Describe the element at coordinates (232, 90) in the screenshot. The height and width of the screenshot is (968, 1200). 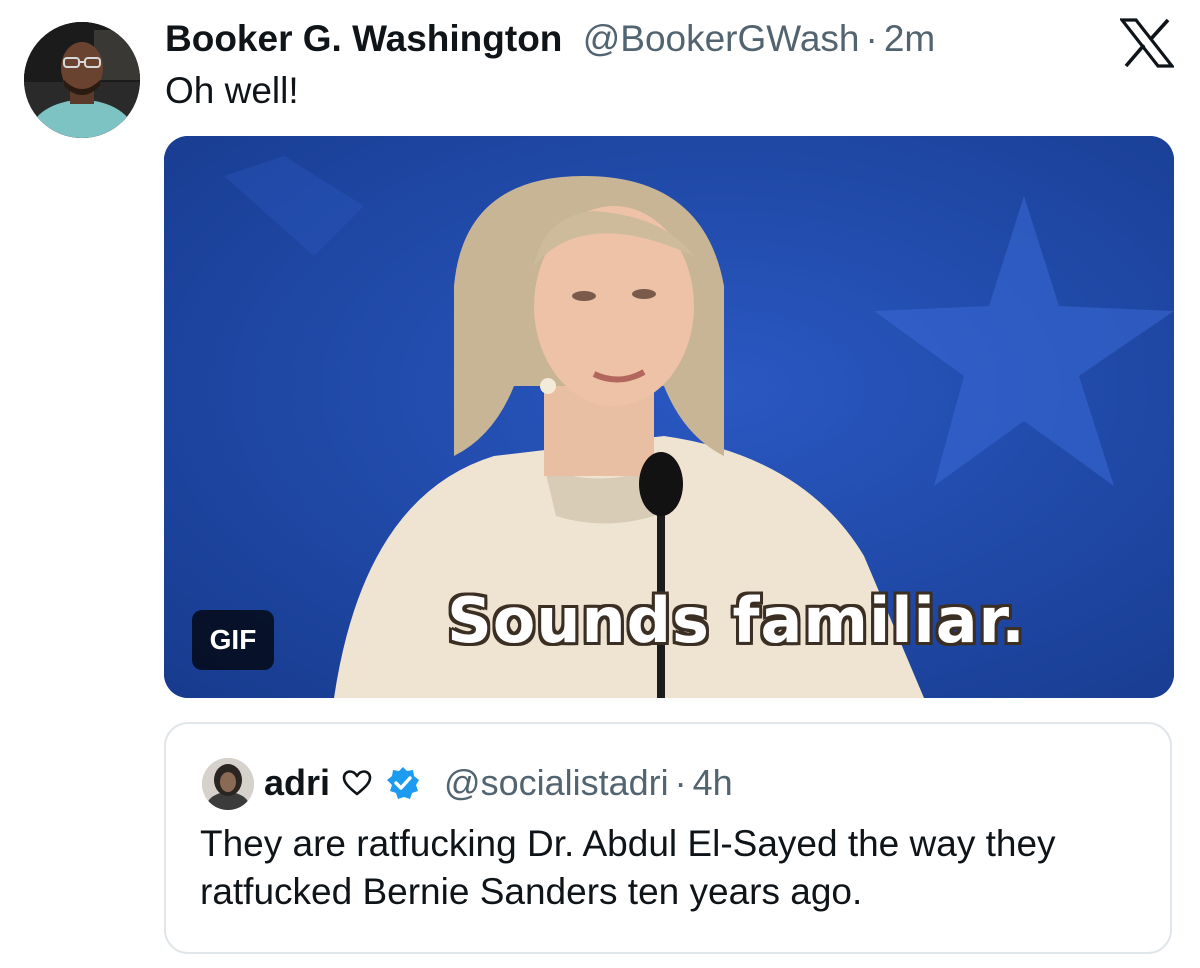
I see `tweet-text: Oh well!` at that location.